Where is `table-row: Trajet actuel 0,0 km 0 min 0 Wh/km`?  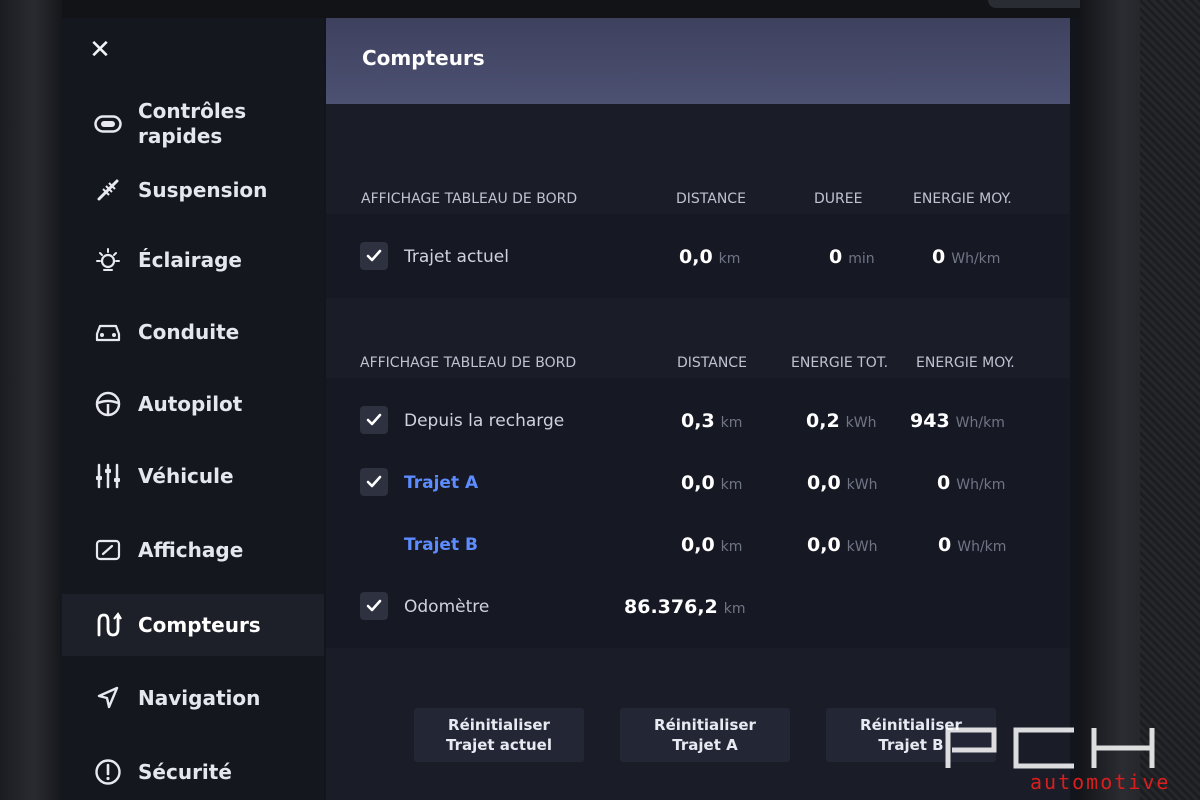
table-row: Trajet actuel 0,0 km 0 min 0 Wh/km is located at coordinates (698, 257).